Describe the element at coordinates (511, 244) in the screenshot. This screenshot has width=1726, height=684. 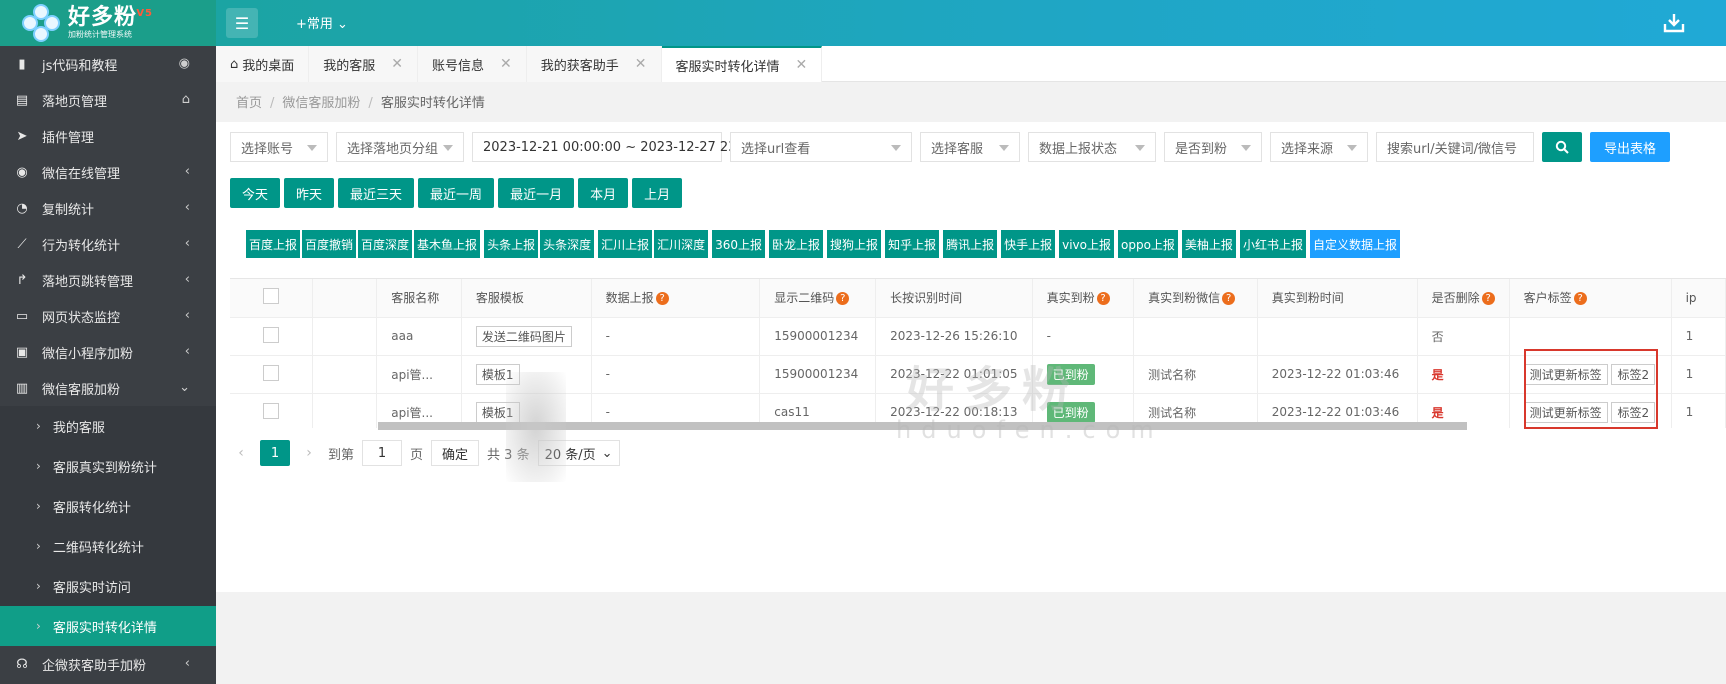
I see `report-button: 头条上报` at that location.